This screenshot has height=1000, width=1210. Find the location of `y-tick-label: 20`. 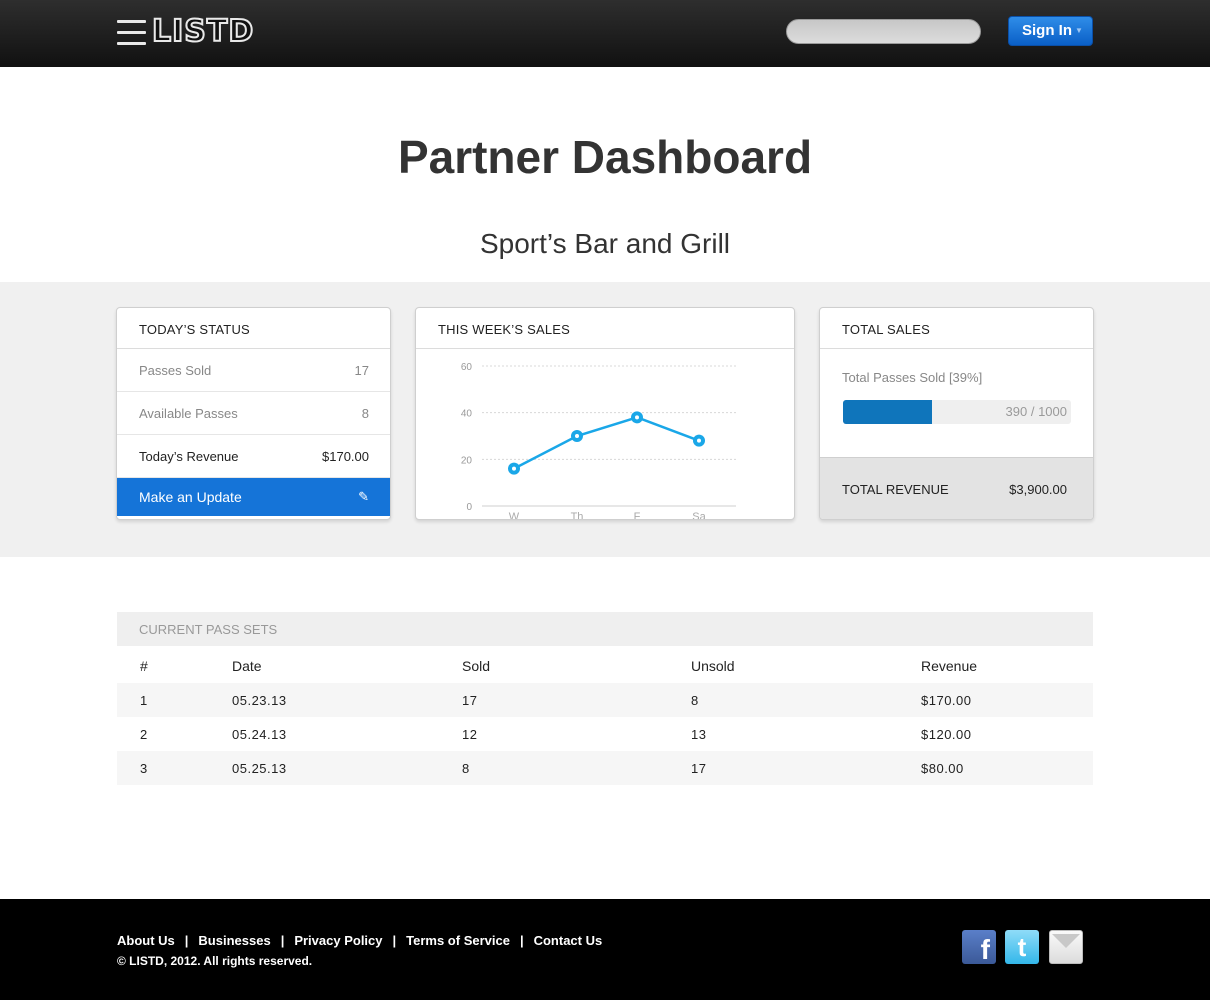

y-tick-label: 20 is located at coordinates (467, 460).